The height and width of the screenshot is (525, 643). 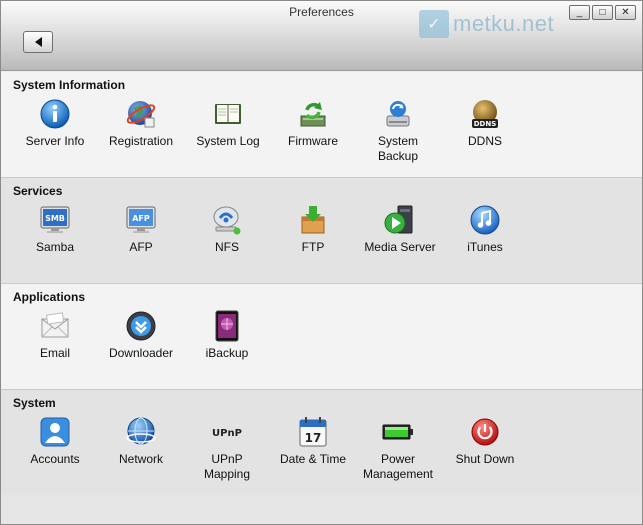 I want to click on item-label: FTP, so click(x=313, y=247).